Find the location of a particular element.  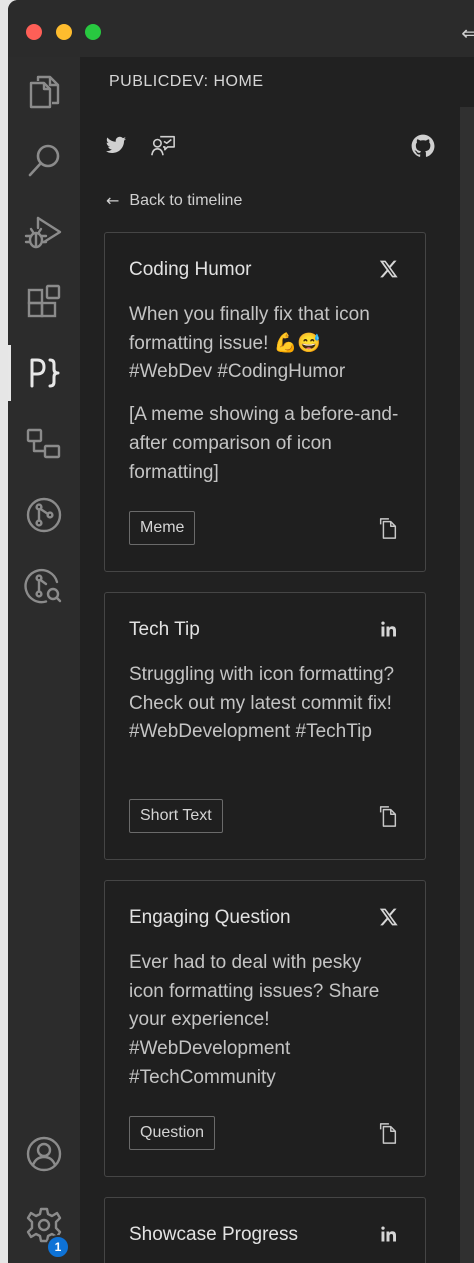

sidebar-title: PUBLICDEV: HOME is located at coordinates (186, 81).